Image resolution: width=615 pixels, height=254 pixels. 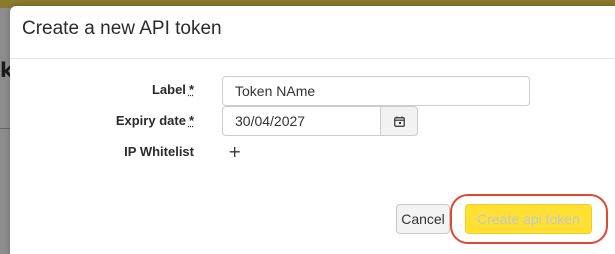 I want to click on expiry-date-label: Expiry date *, so click(x=108, y=120).